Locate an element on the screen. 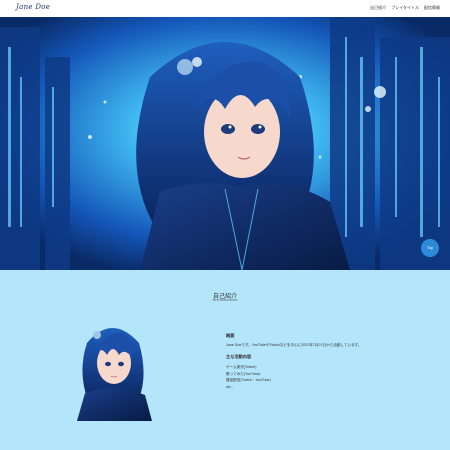  section-subtitle: Introduction is located at coordinates (225, 299).